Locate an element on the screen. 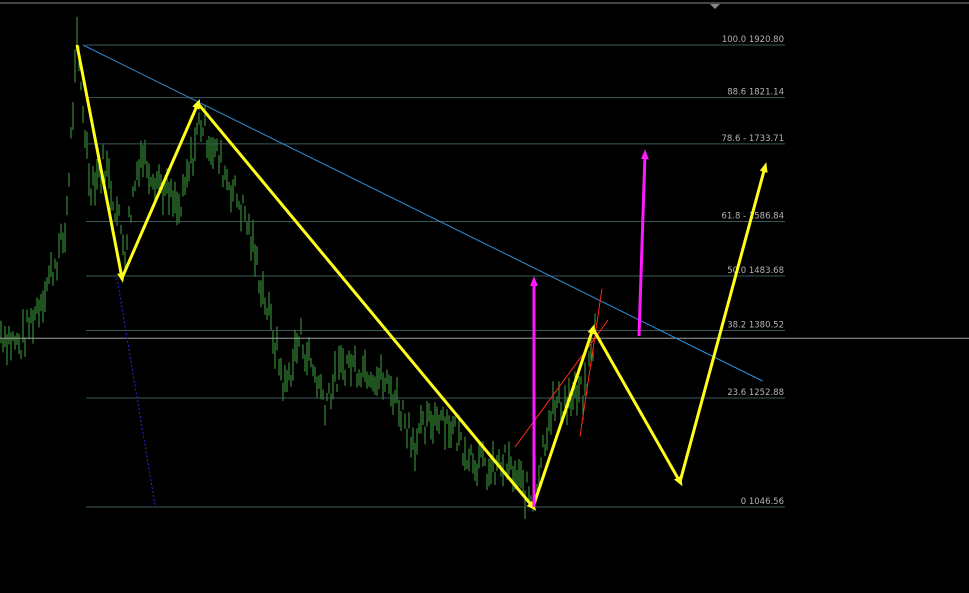  fib-level-label: 23.6 1252.88 is located at coordinates (755, 393).